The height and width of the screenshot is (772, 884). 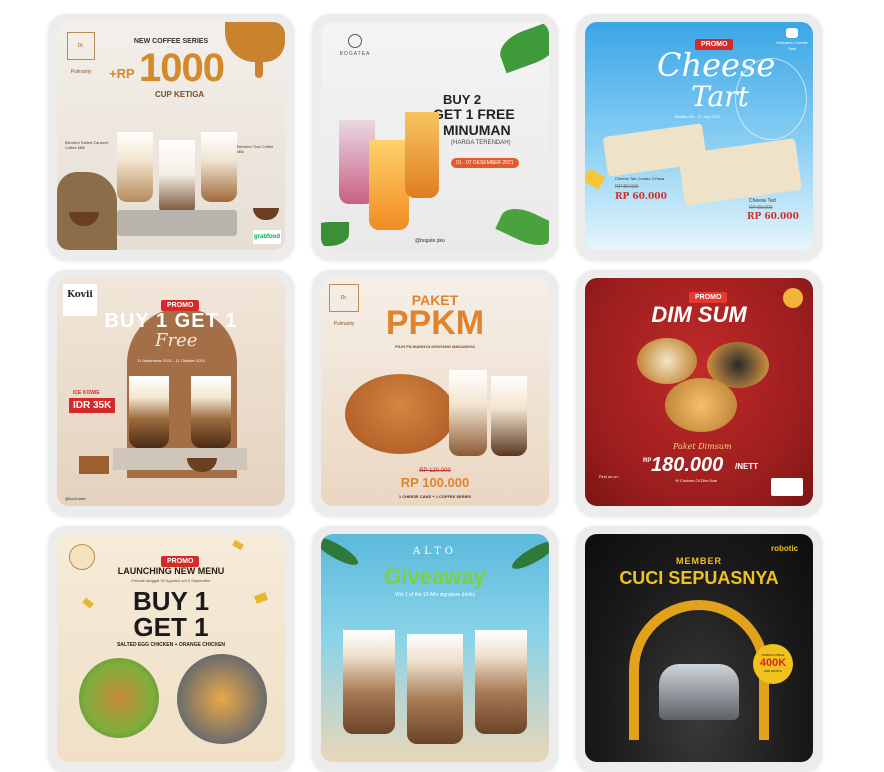 What do you see at coordinates (485, 163) in the screenshot?
I see `date-pill: 01 - 07 DESEMBER 2021` at bounding box center [485, 163].